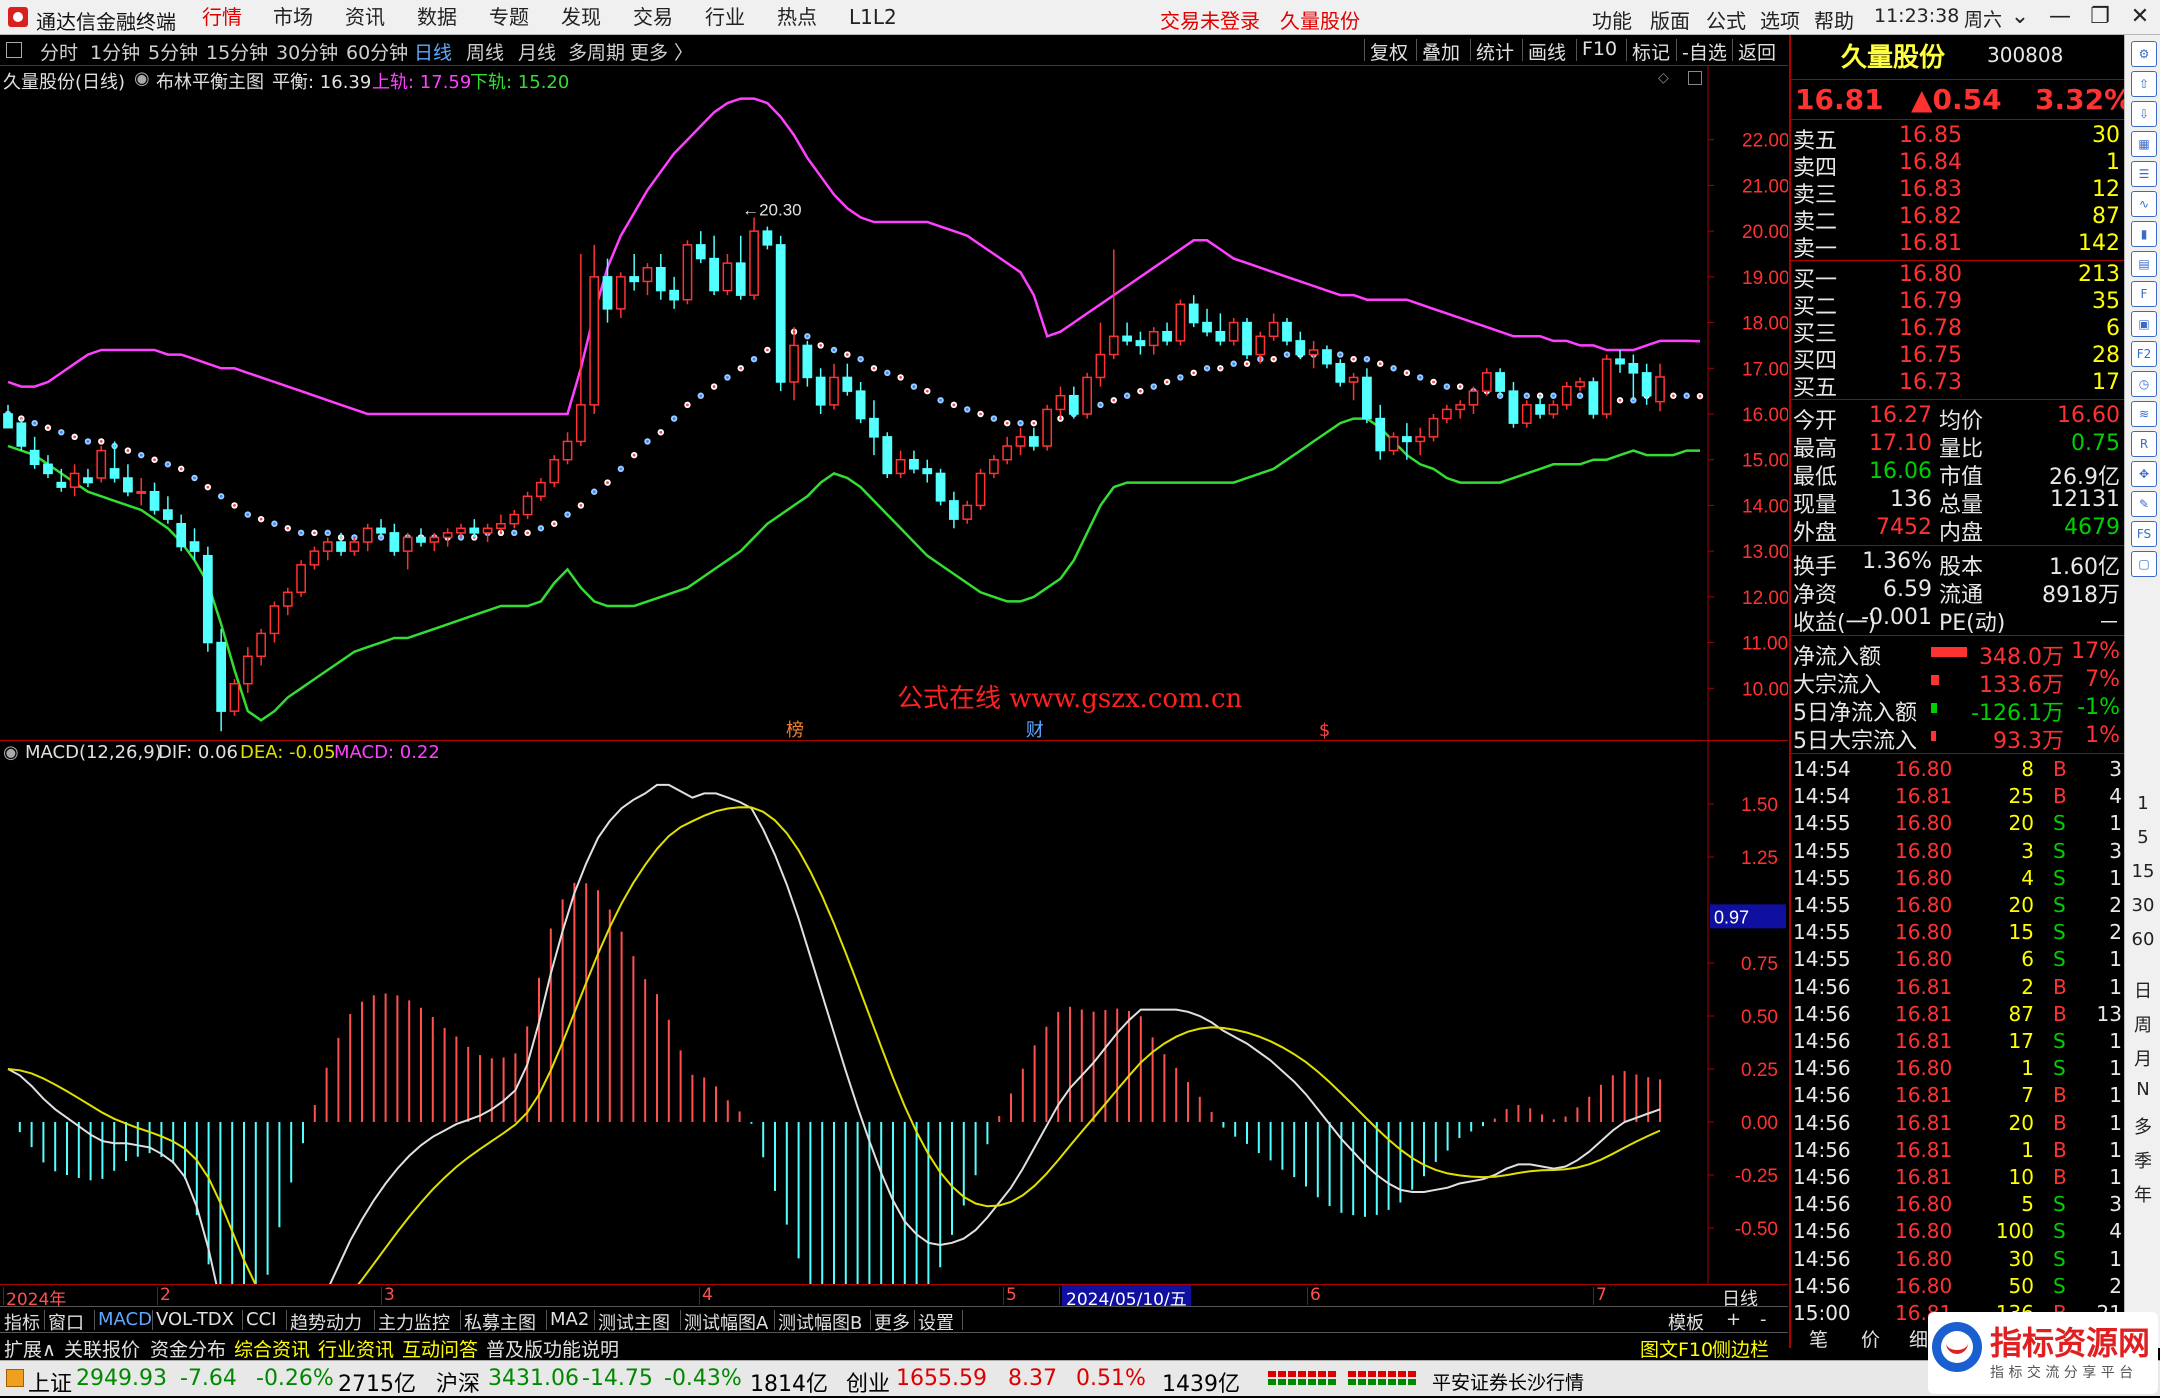  What do you see at coordinates (1599, 49) in the screenshot?
I see `tool-4: F10` at bounding box center [1599, 49].